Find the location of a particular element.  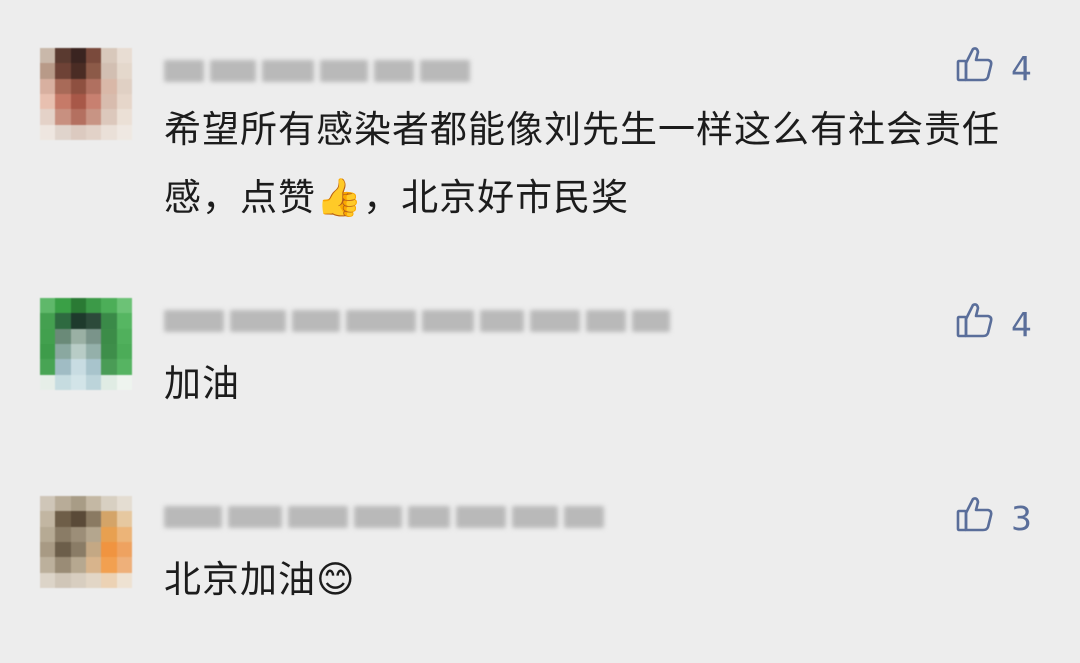

comment-text: 北京加油😊 is located at coordinates (260, 579).